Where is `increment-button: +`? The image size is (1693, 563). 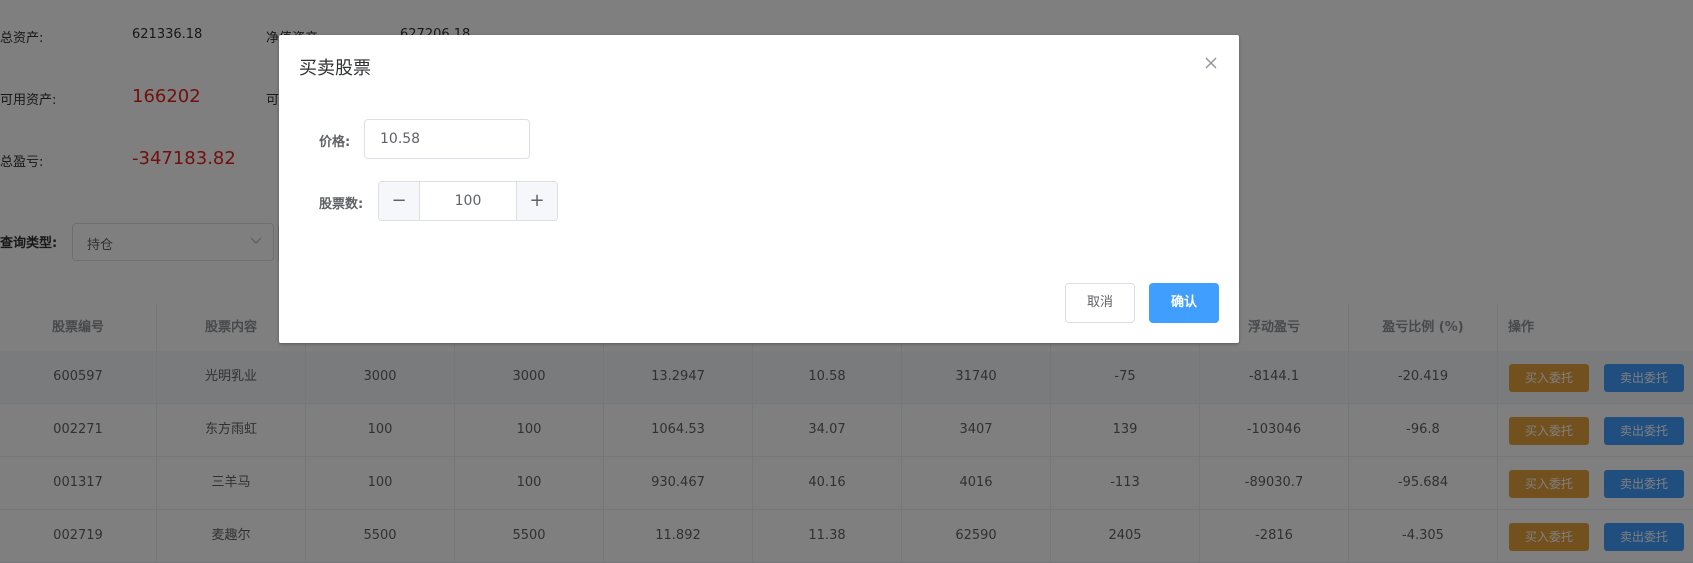
increment-button: + is located at coordinates (536, 201).